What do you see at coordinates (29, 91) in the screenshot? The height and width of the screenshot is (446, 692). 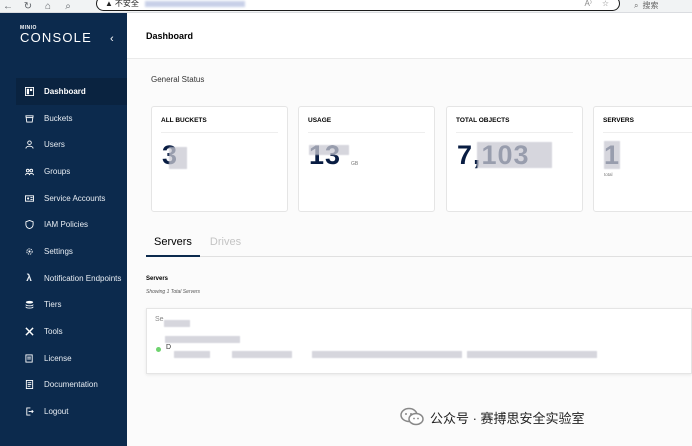 I see `dashboard-icon` at bounding box center [29, 91].